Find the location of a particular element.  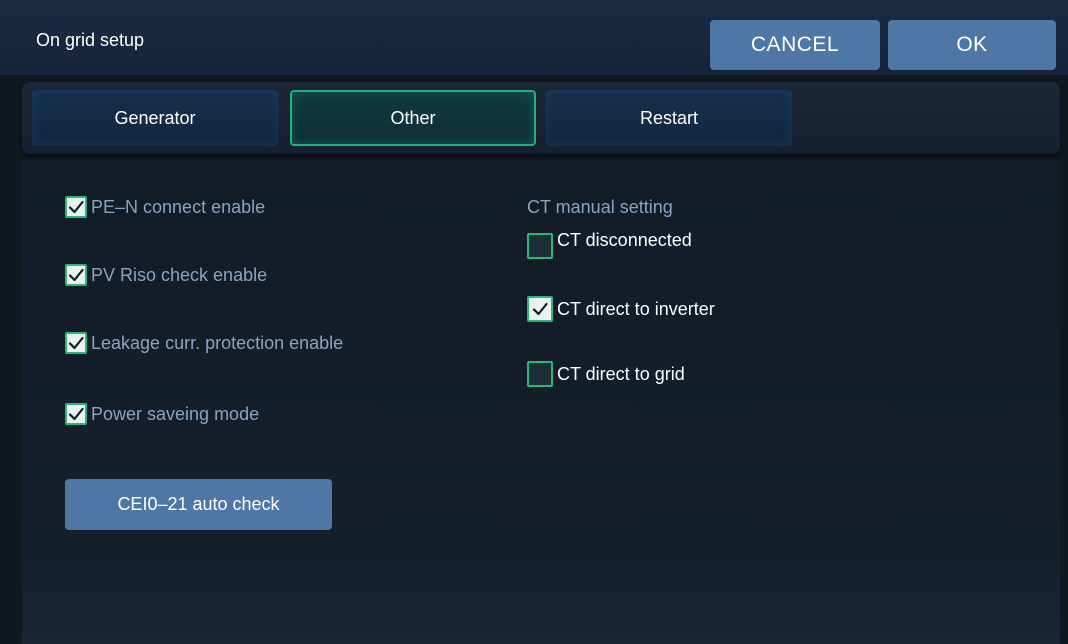

power-saving-checkbox is located at coordinates (76, 414).